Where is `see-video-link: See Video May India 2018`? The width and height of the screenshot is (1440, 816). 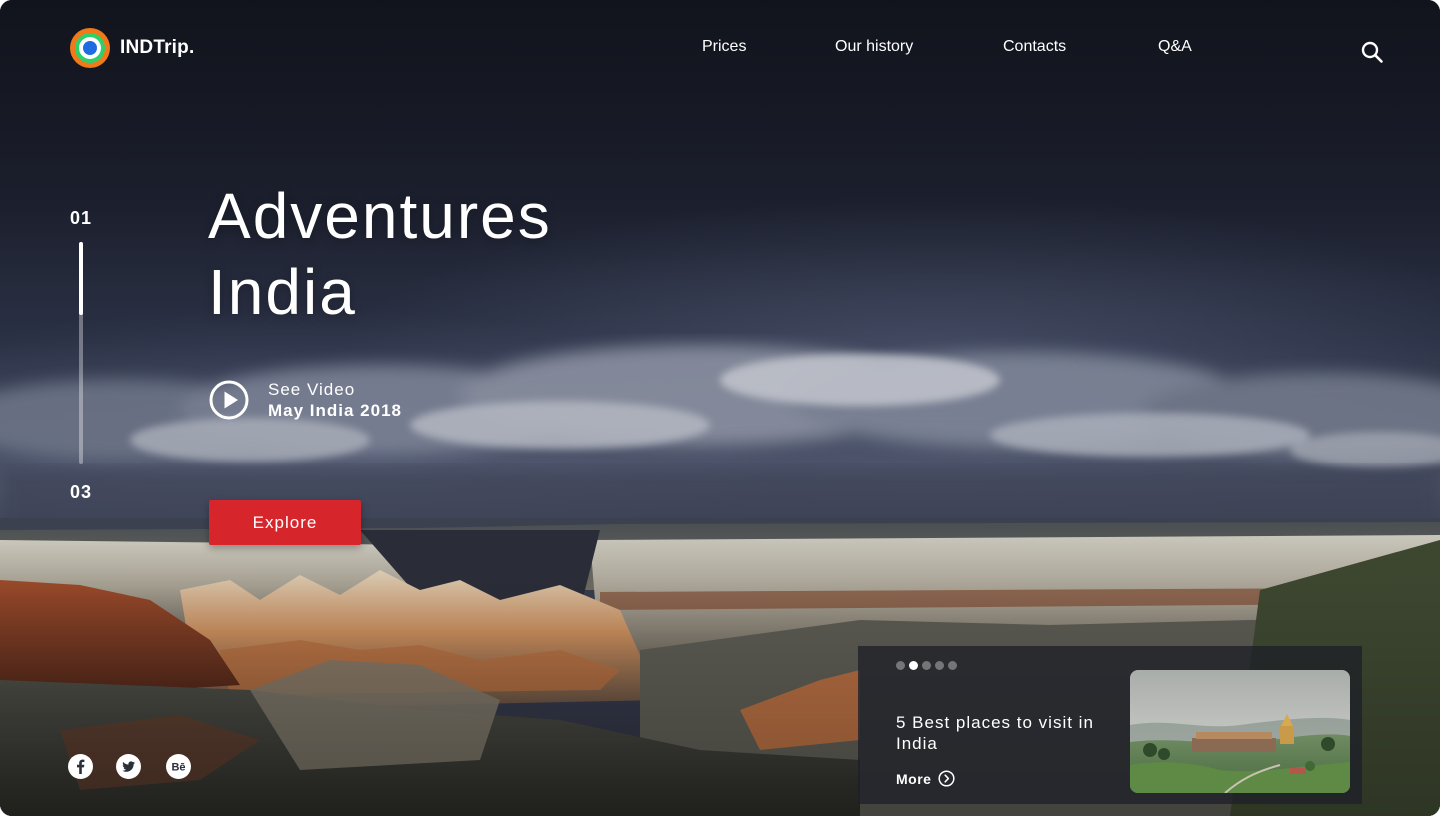
see-video-link: See Video May India 2018 is located at coordinates (305, 400).